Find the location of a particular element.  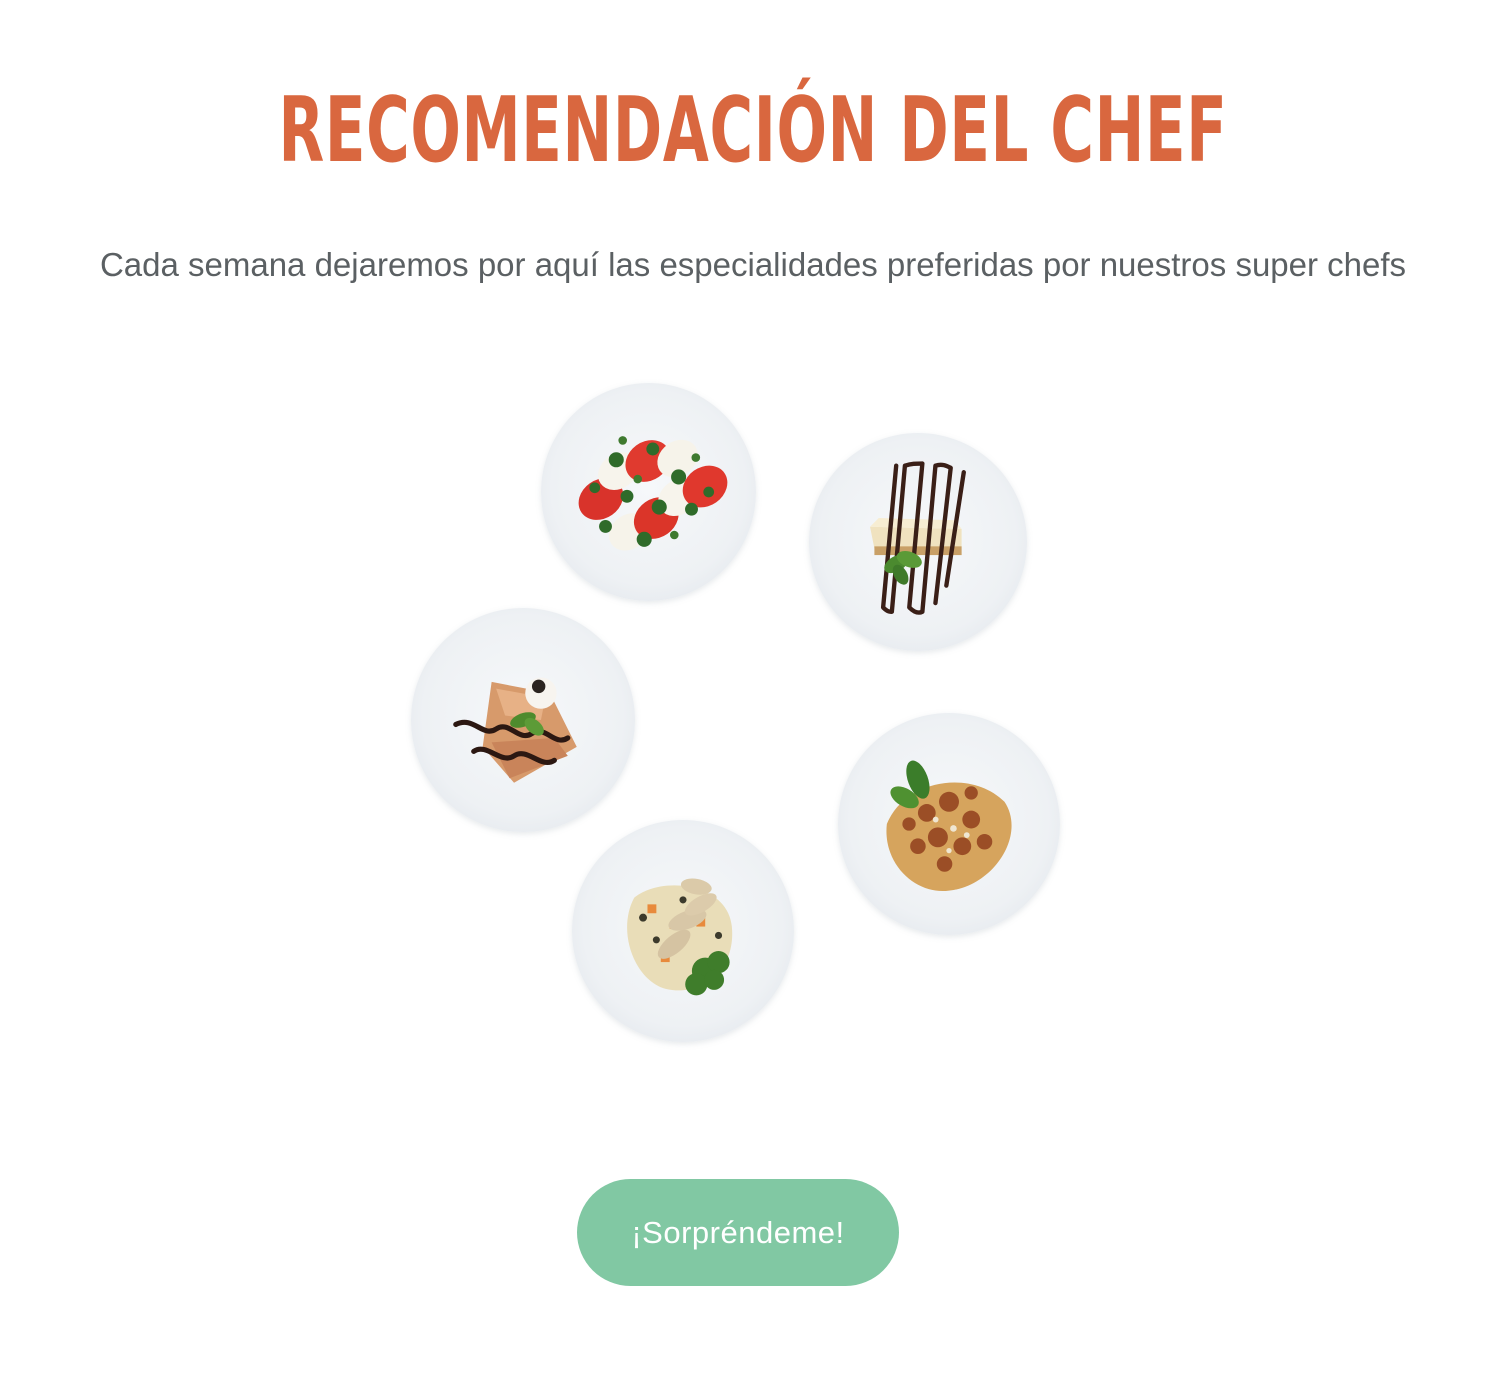

tagliatelle-icon is located at coordinates (949, 826).